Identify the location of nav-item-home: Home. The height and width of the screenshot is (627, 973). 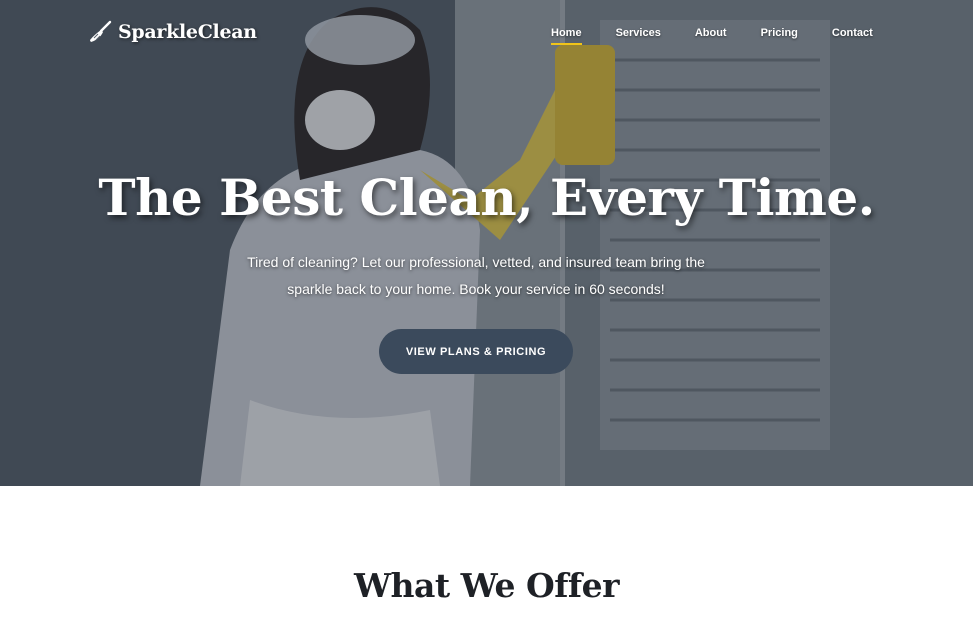
(566, 36).